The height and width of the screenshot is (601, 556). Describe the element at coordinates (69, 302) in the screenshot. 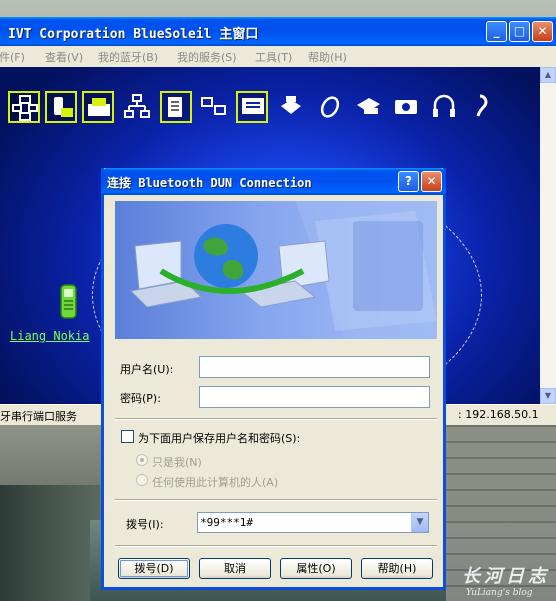

I see `mobile-phone-icon` at that location.